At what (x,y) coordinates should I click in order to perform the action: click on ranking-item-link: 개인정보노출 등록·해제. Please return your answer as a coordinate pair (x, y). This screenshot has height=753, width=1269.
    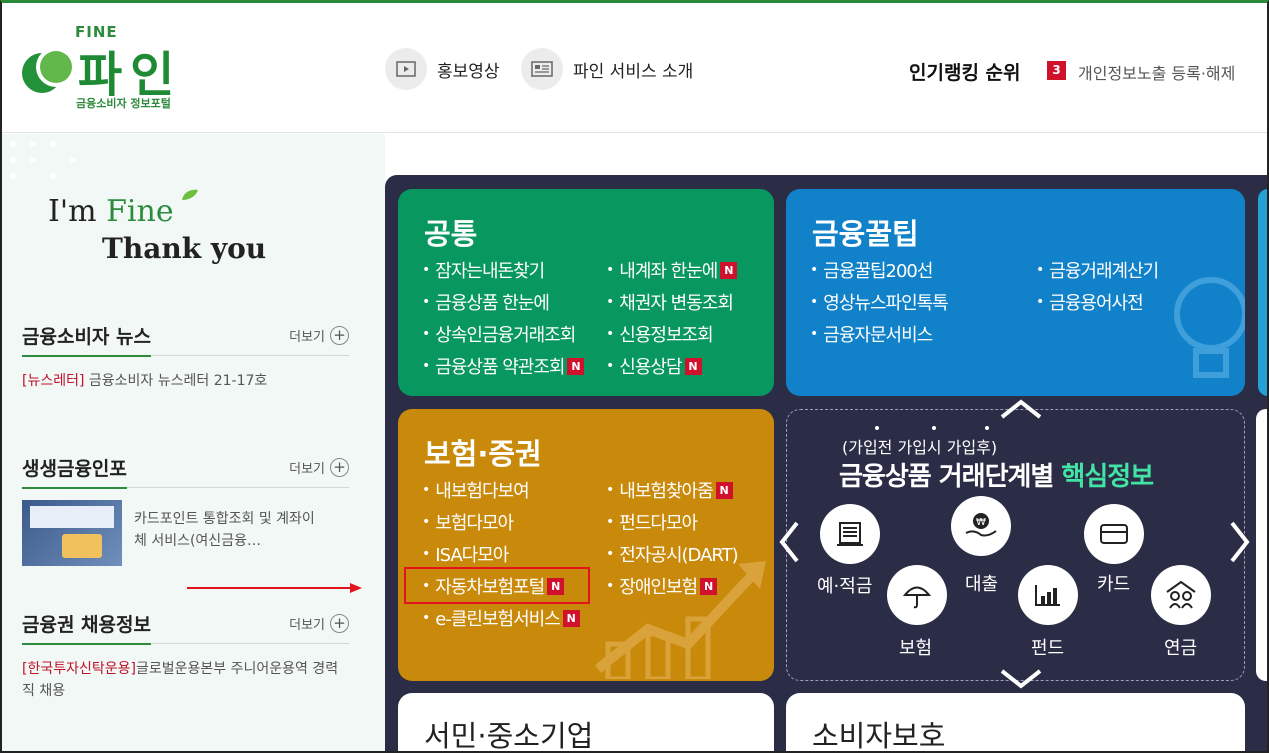
    Looking at the image, I should click on (1156, 72).